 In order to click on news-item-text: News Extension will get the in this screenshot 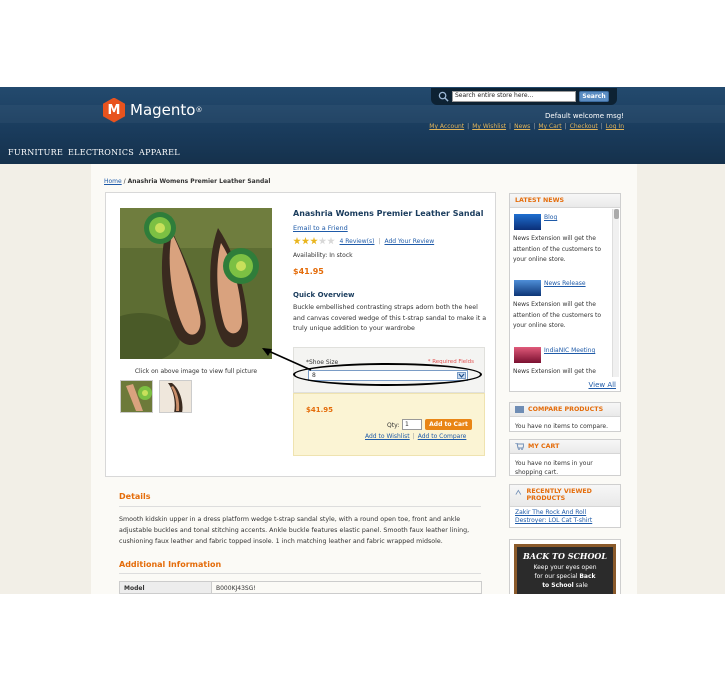, I will do `click(554, 371)`.